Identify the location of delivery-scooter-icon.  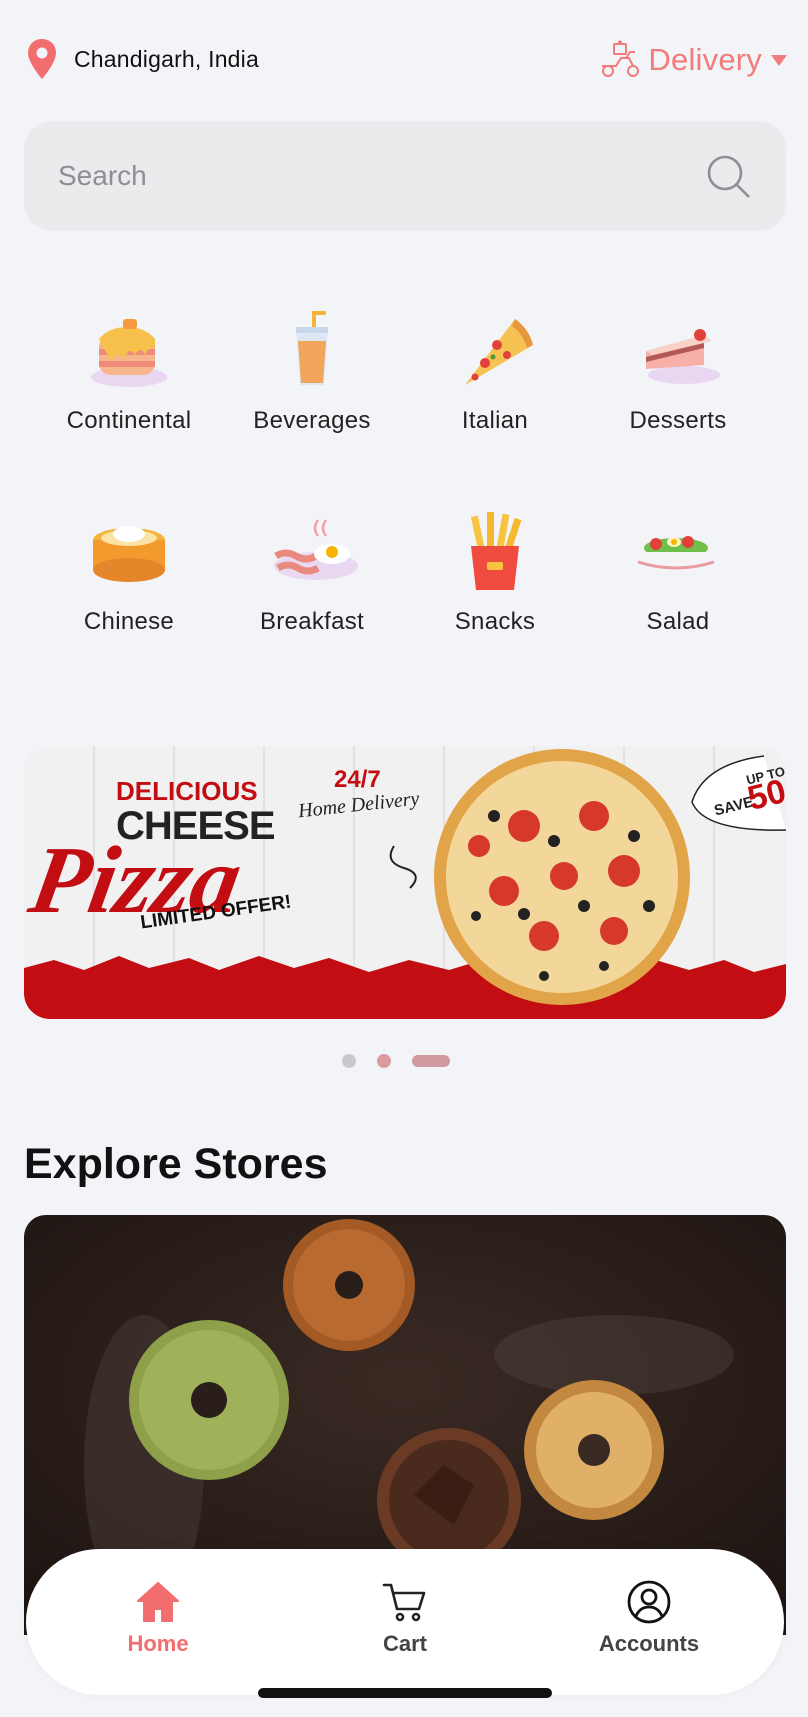
(621, 58).